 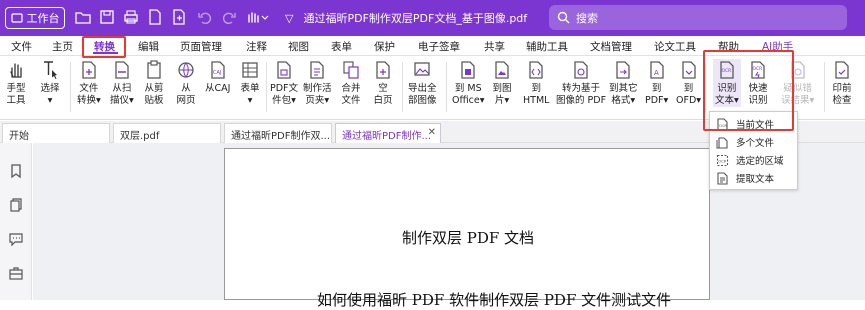 I want to click on menu-thesis-tools: 论文工具, so click(x=675, y=46).